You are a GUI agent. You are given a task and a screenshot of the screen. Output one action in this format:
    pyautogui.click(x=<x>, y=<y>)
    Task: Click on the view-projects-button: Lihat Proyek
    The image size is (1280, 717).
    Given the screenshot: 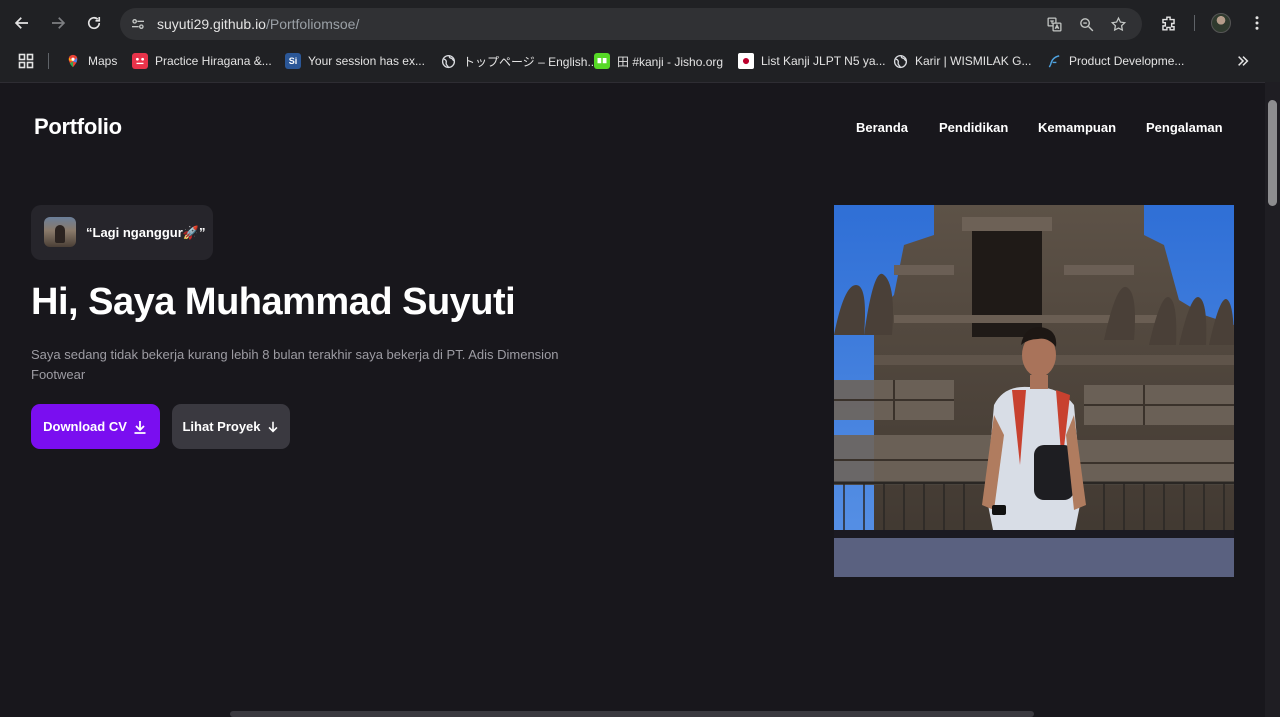 What is the action you would take?
    pyautogui.click(x=231, y=426)
    